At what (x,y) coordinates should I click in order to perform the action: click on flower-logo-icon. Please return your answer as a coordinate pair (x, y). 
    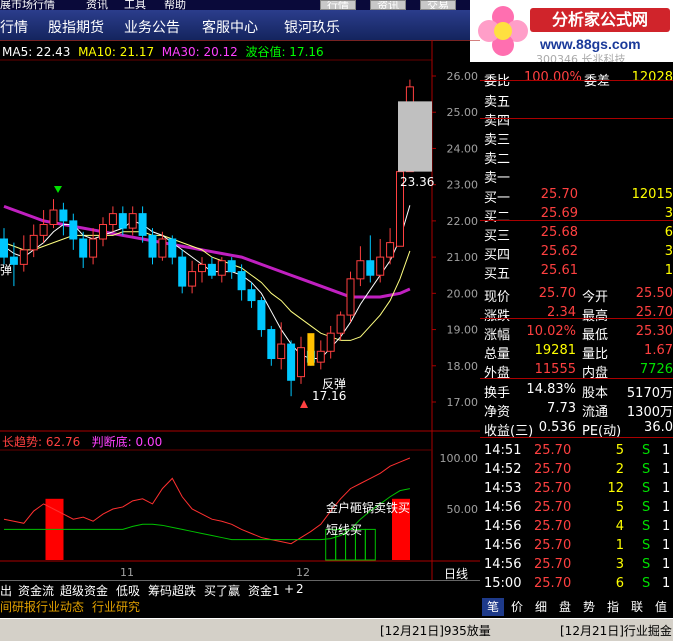
    Looking at the image, I should click on (503, 31).